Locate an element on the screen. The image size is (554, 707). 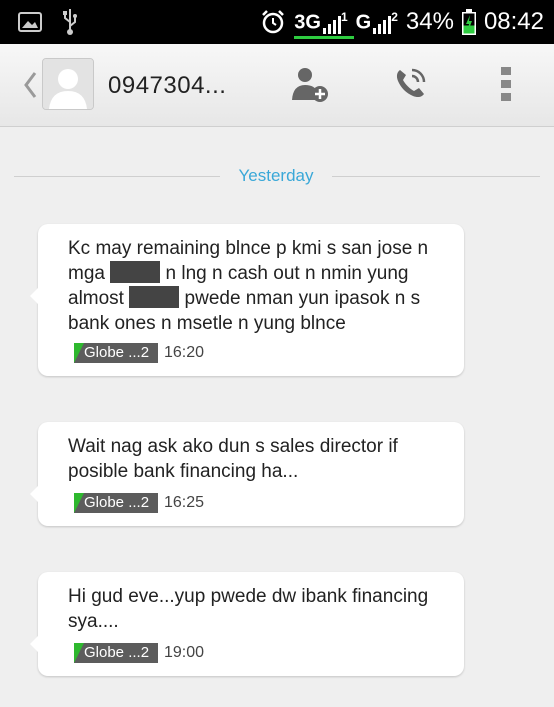
battery-charging-icon is located at coordinates (468, 22).